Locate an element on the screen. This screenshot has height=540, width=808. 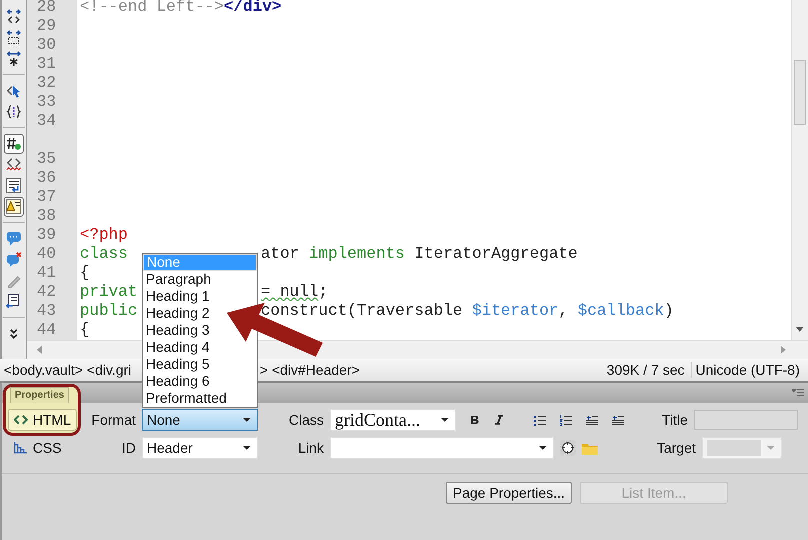
format-dropdown: None is located at coordinates (200, 420).